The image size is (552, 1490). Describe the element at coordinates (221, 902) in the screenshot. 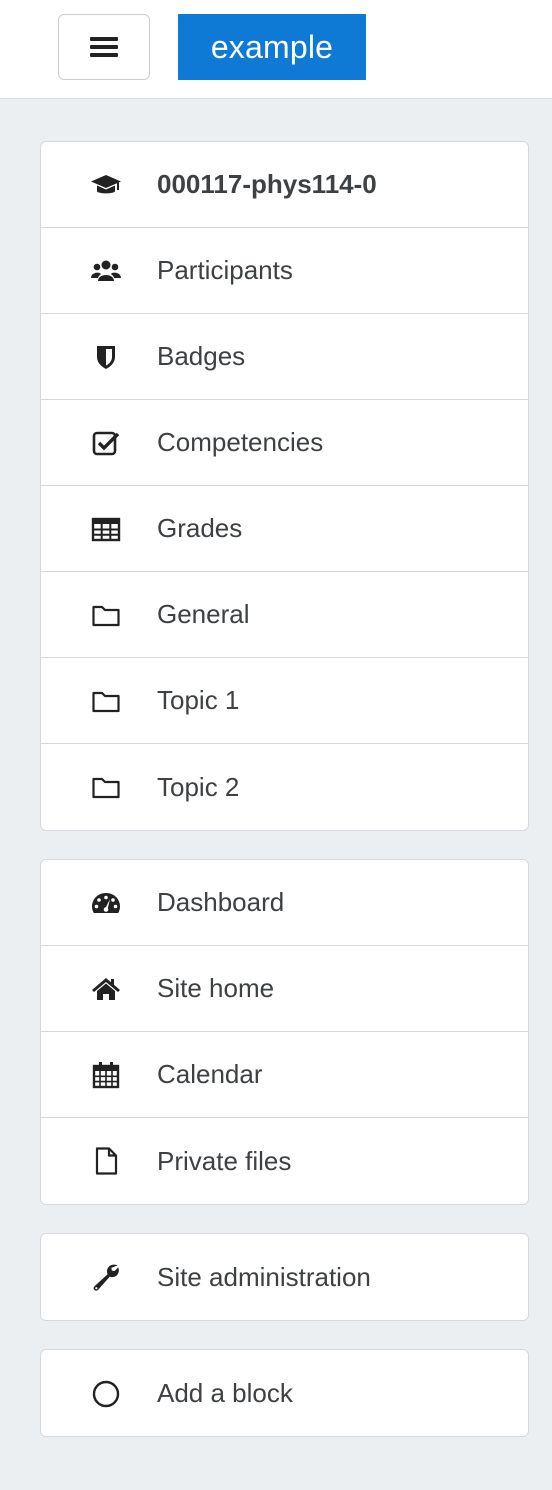

I see `nav-item-label: Dashboard` at that location.